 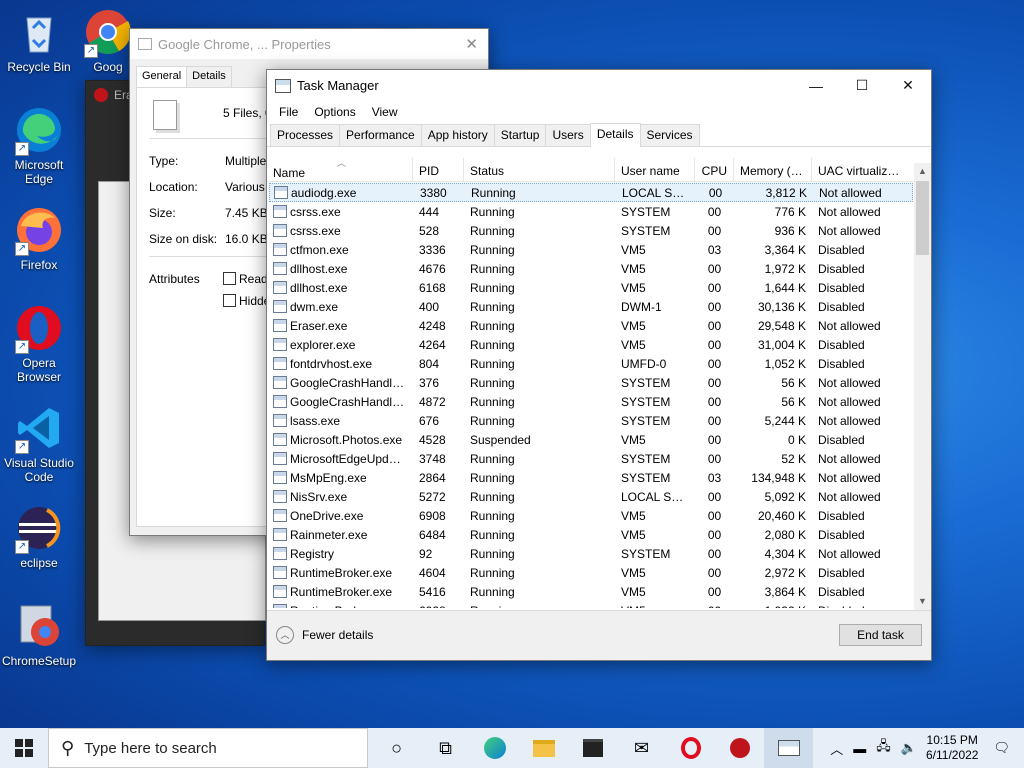 What do you see at coordinates (793, 382) in the screenshot?
I see `cell-memory: 56 K` at bounding box center [793, 382].